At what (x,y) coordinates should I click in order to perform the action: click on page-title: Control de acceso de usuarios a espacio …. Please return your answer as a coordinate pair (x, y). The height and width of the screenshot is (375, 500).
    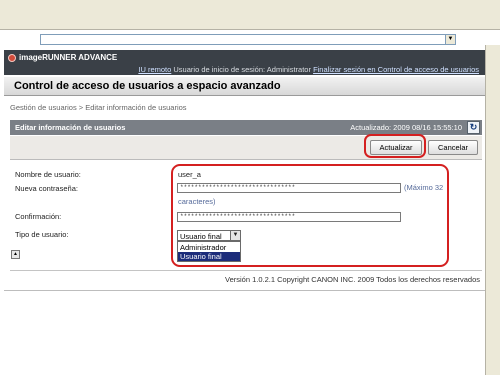
    Looking at the image, I should click on (147, 86).